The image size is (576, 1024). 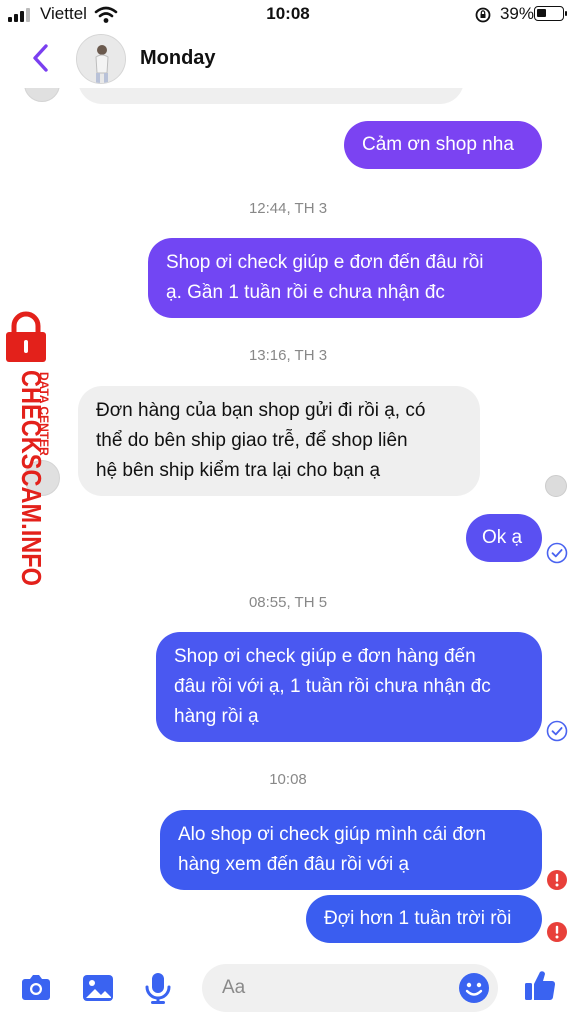 I want to click on composer-bar, so click(x=288, y=987).